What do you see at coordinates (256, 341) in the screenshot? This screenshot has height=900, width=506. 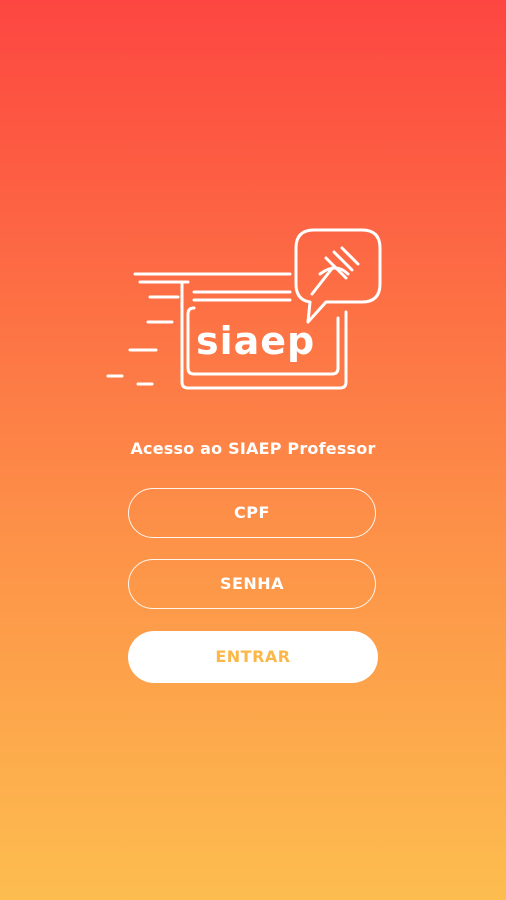 I see `logo-wordmark: siaep` at bounding box center [256, 341].